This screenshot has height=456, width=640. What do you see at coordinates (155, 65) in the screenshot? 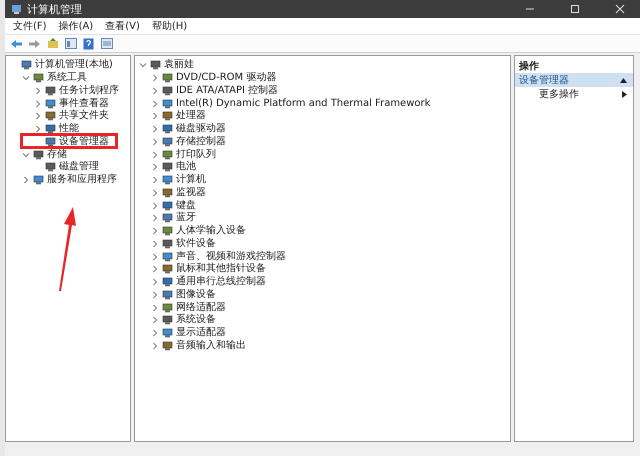
I see `computer-icon` at bounding box center [155, 65].